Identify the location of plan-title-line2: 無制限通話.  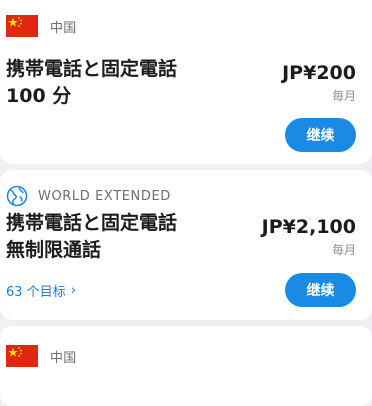
(54, 250).